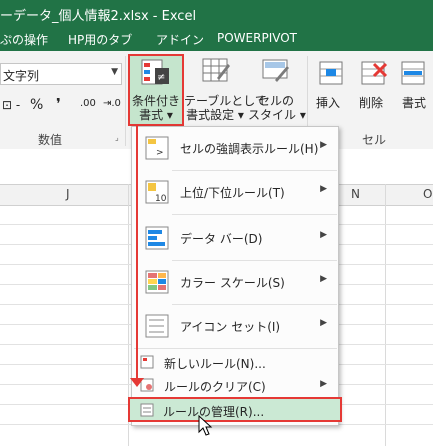 The height and width of the screenshot is (446, 433). I want to click on highlight-rules-icon: >, so click(157, 148).